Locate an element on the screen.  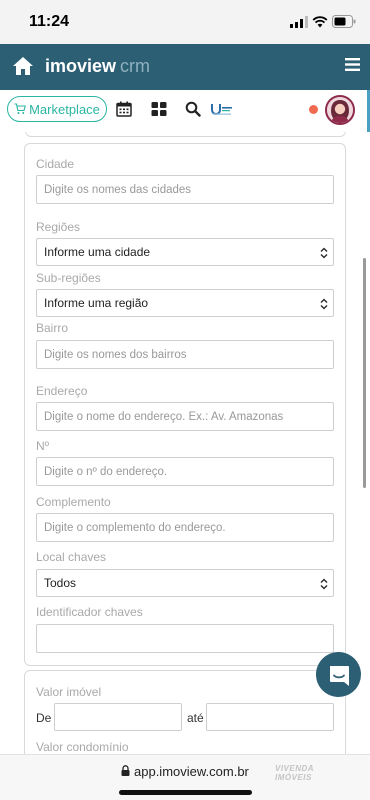
app-header: imoview crm is located at coordinates (185, 67).